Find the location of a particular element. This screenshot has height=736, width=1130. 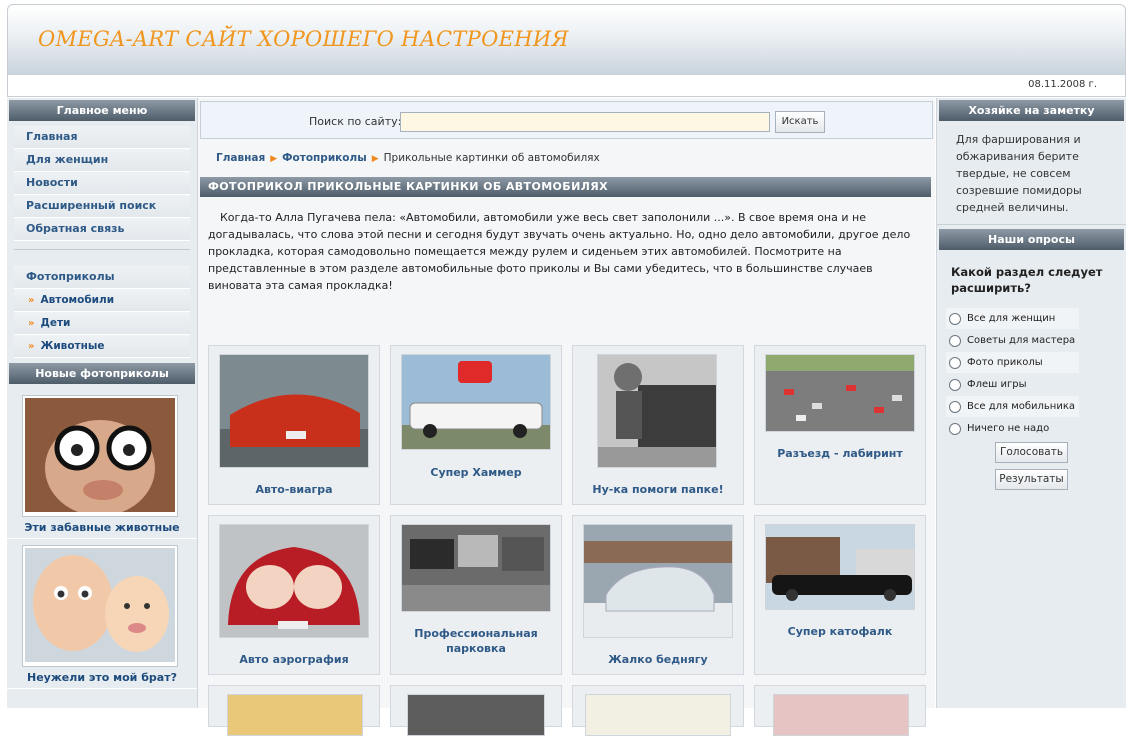

breadcrumb-current: Прикольные картинки об автомобилях is located at coordinates (491, 158).